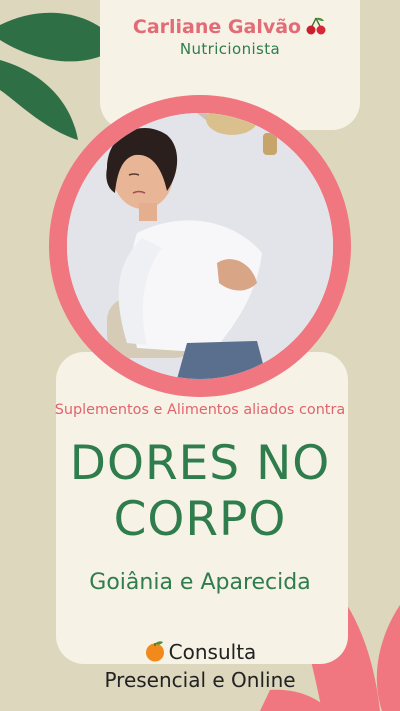  I want to click on cherry-icon, so click(316, 26).